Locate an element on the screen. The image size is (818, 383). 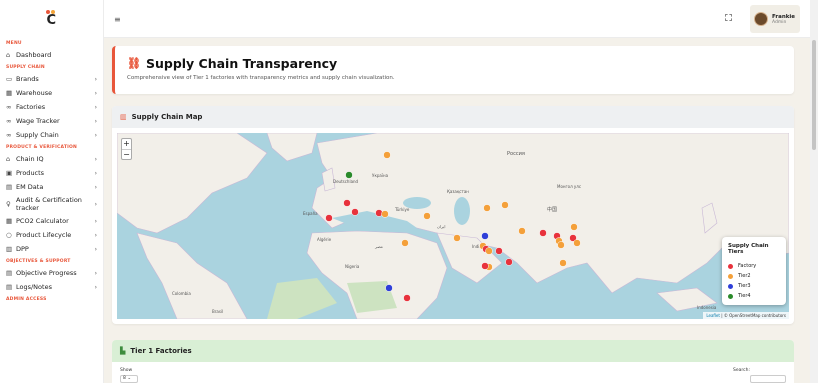
logo-icon: C is located at coordinates (52, 19).